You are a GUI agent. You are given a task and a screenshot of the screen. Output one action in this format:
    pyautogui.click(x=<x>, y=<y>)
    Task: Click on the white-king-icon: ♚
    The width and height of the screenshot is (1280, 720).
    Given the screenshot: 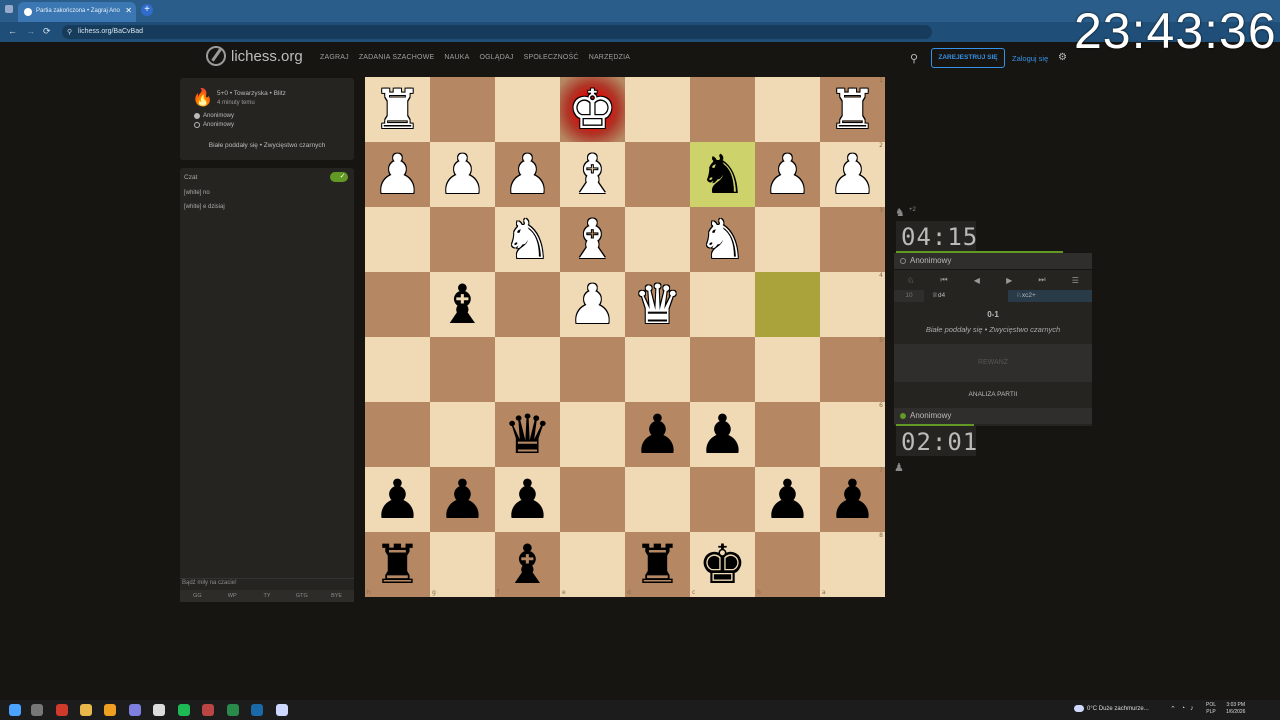 What is the action you would take?
    pyautogui.click(x=592, y=109)
    